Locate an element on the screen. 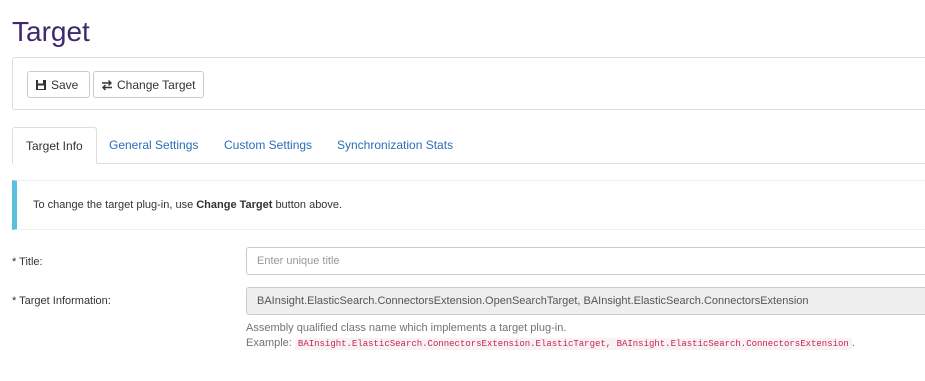 This screenshot has height=381, width=925. tab-synchronization-stats: Synchronization Stats is located at coordinates (395, 145).